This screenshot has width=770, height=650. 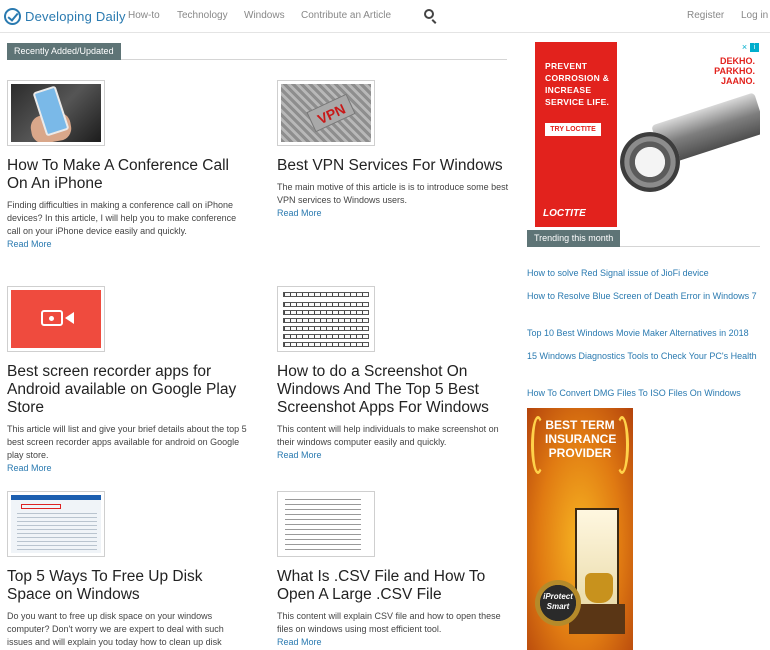 I want to click on ad-tagline: DEKHO. PARKHO. JAANO., so click(x=734, y=71).